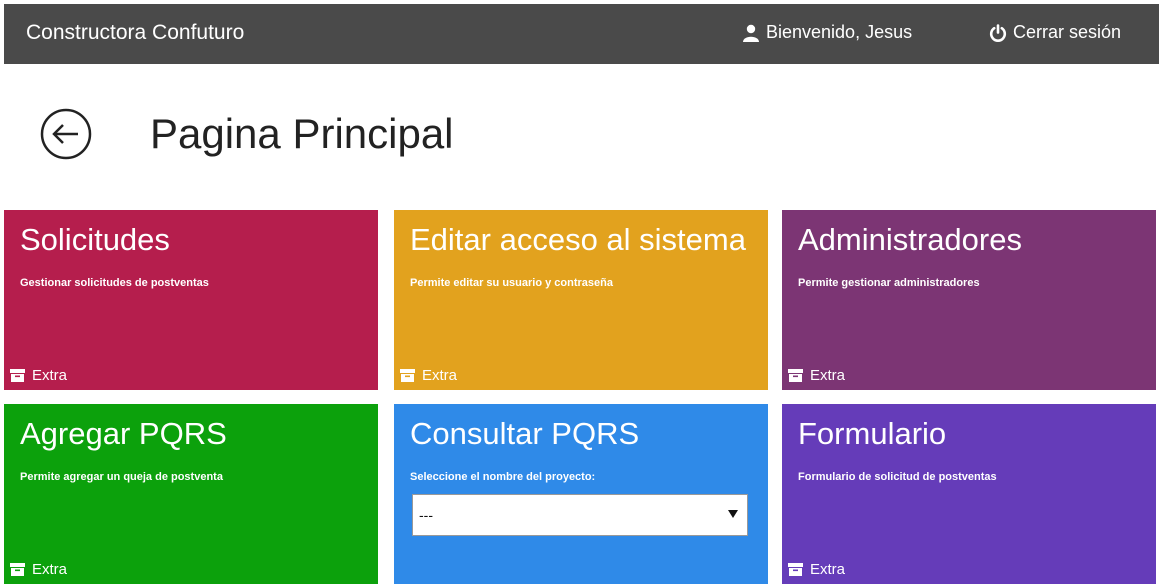 The height and width of the screenshot is (584, 1159). I want to click on tile-title: Solicitudes, so click(95, 239).